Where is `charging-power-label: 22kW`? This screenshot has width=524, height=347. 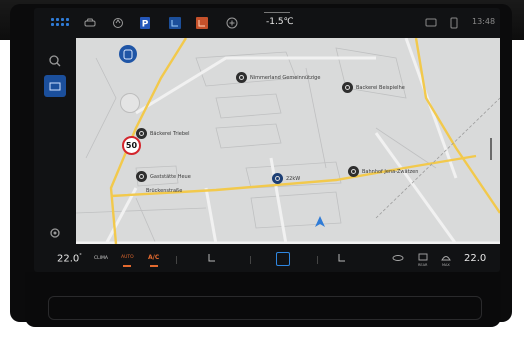 charging-power-label: 22kW is located at coordinates (293, 179).